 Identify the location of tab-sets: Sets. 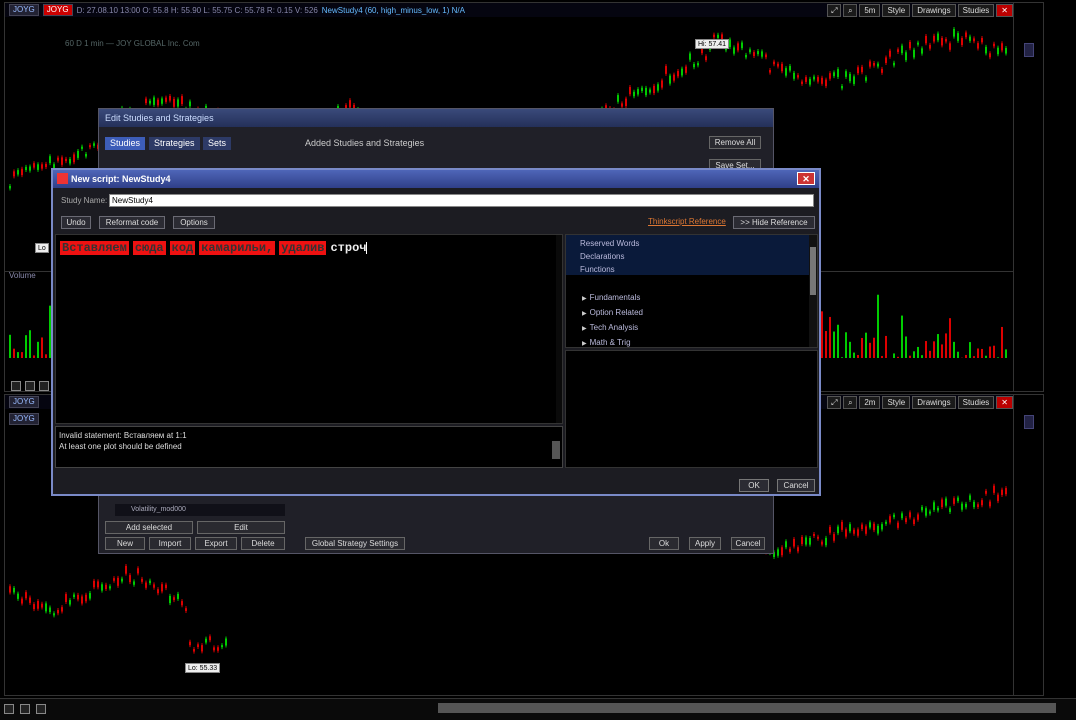
(217, 143).